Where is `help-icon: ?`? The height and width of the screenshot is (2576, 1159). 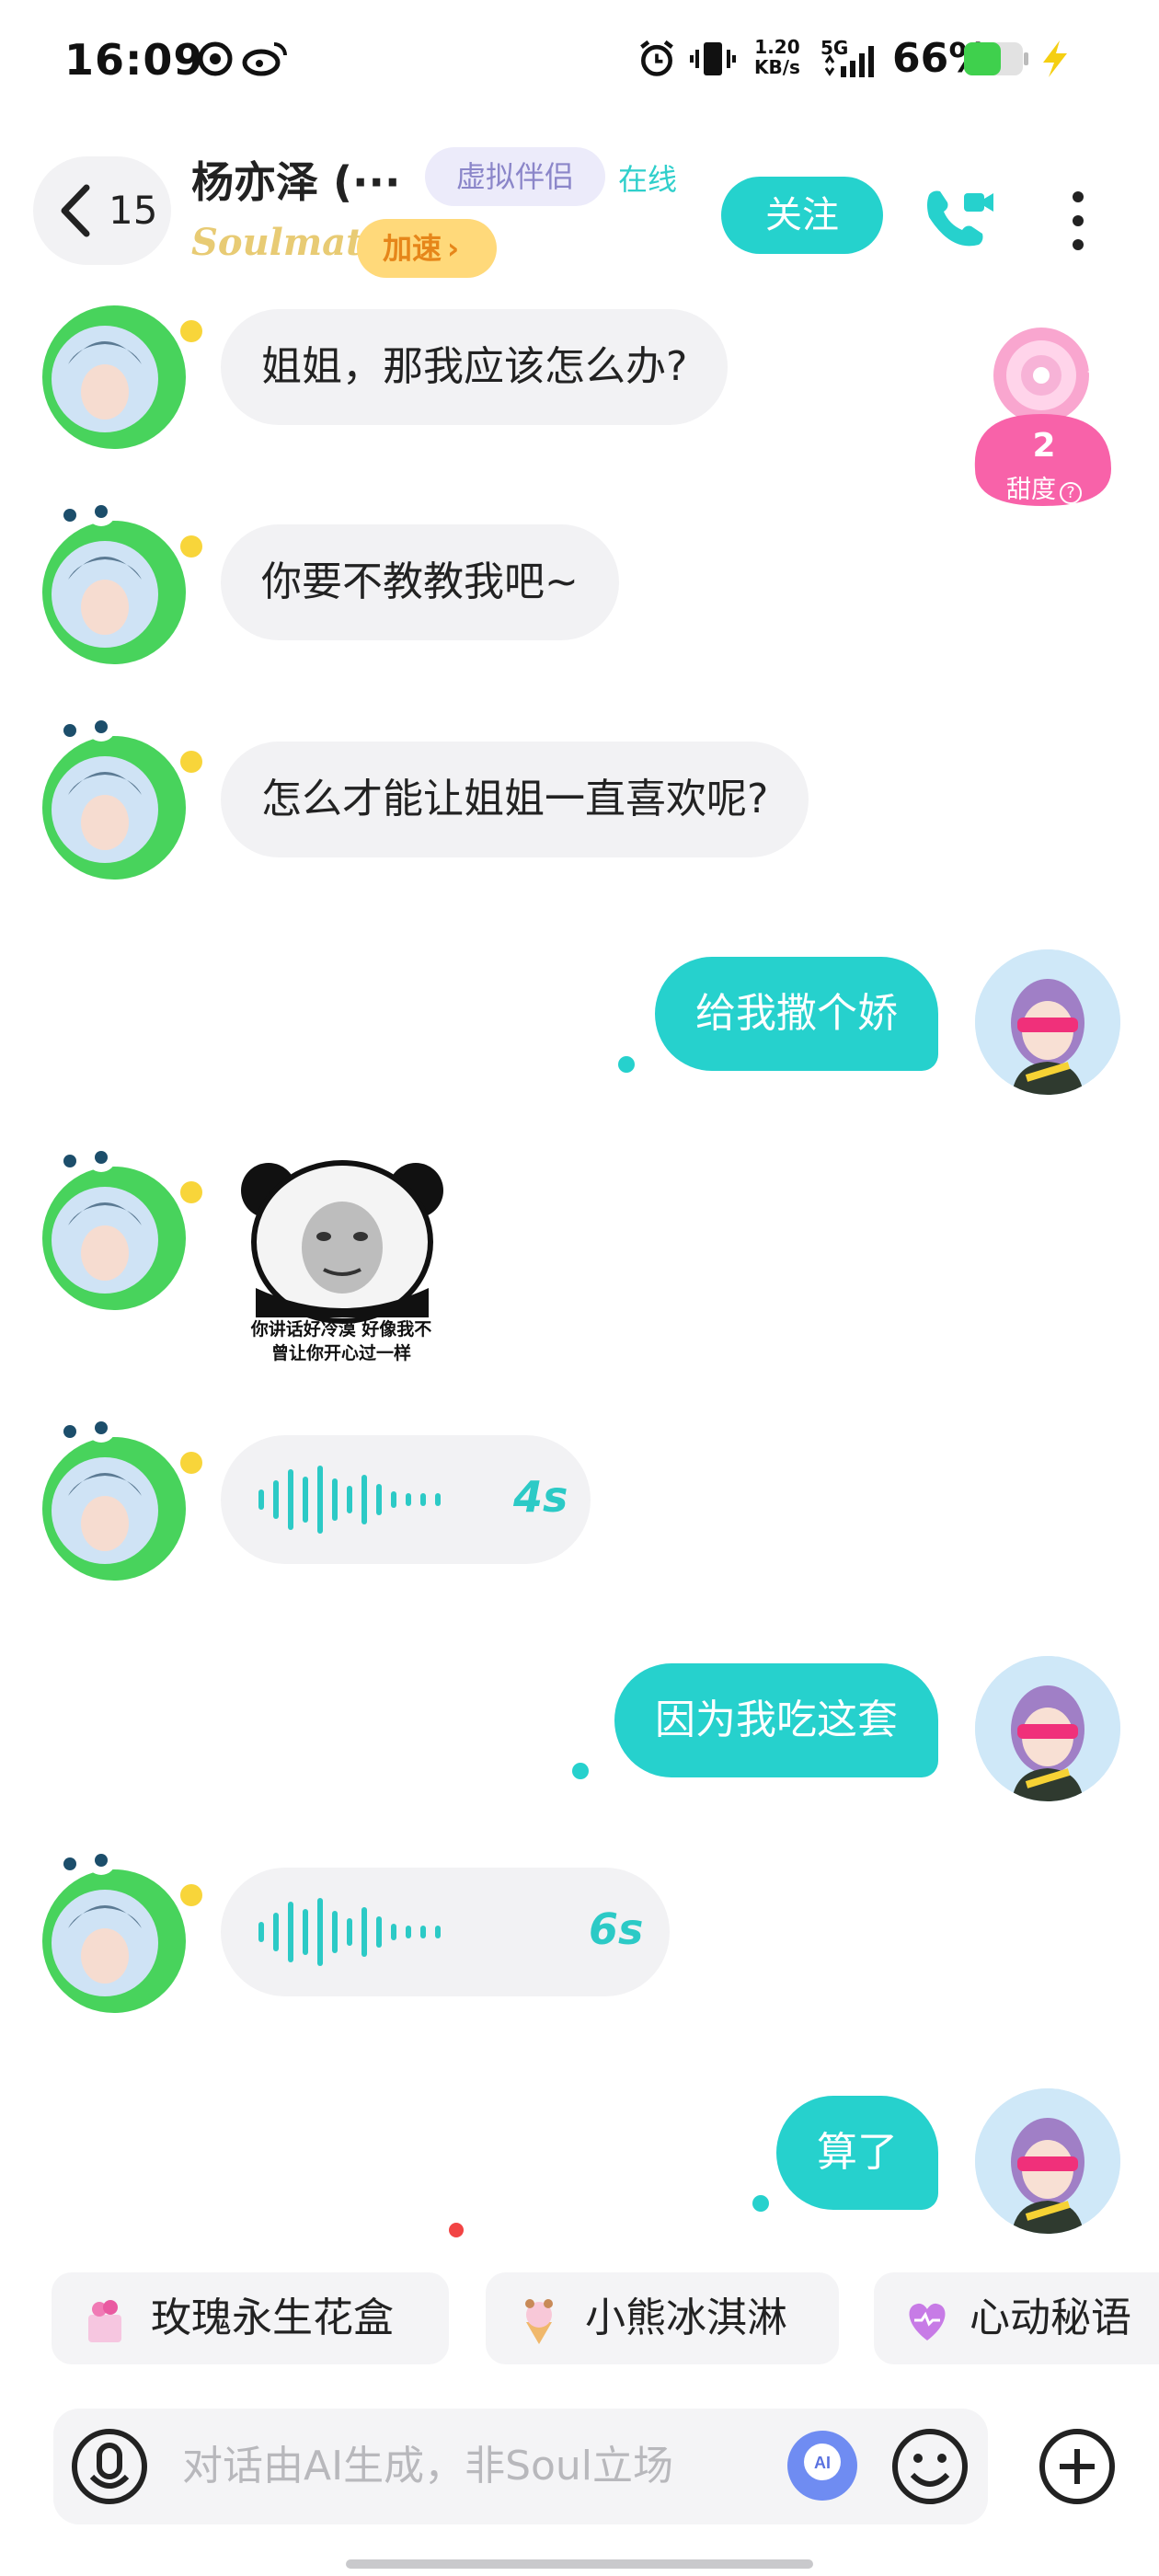 help-icon: ? is located at coordinates (1071, 493).